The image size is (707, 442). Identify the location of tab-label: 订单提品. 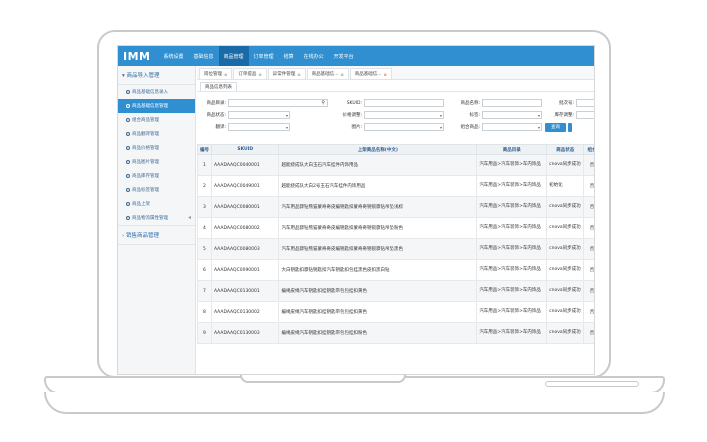
(247, 74).